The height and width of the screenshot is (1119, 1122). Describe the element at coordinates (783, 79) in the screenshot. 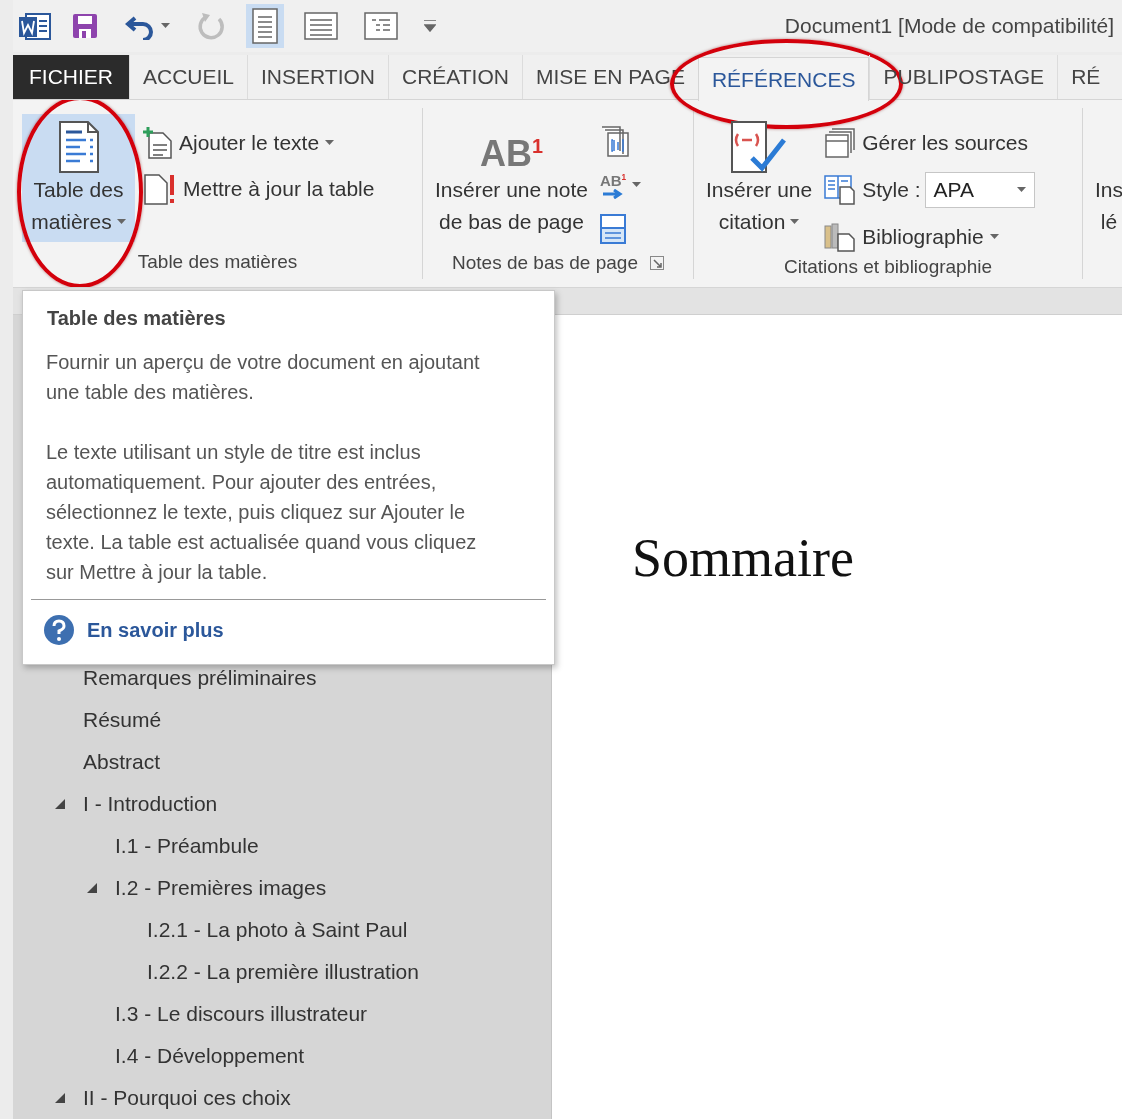

I see `ribbon-tab: RÉFÉRENCES` at that location.